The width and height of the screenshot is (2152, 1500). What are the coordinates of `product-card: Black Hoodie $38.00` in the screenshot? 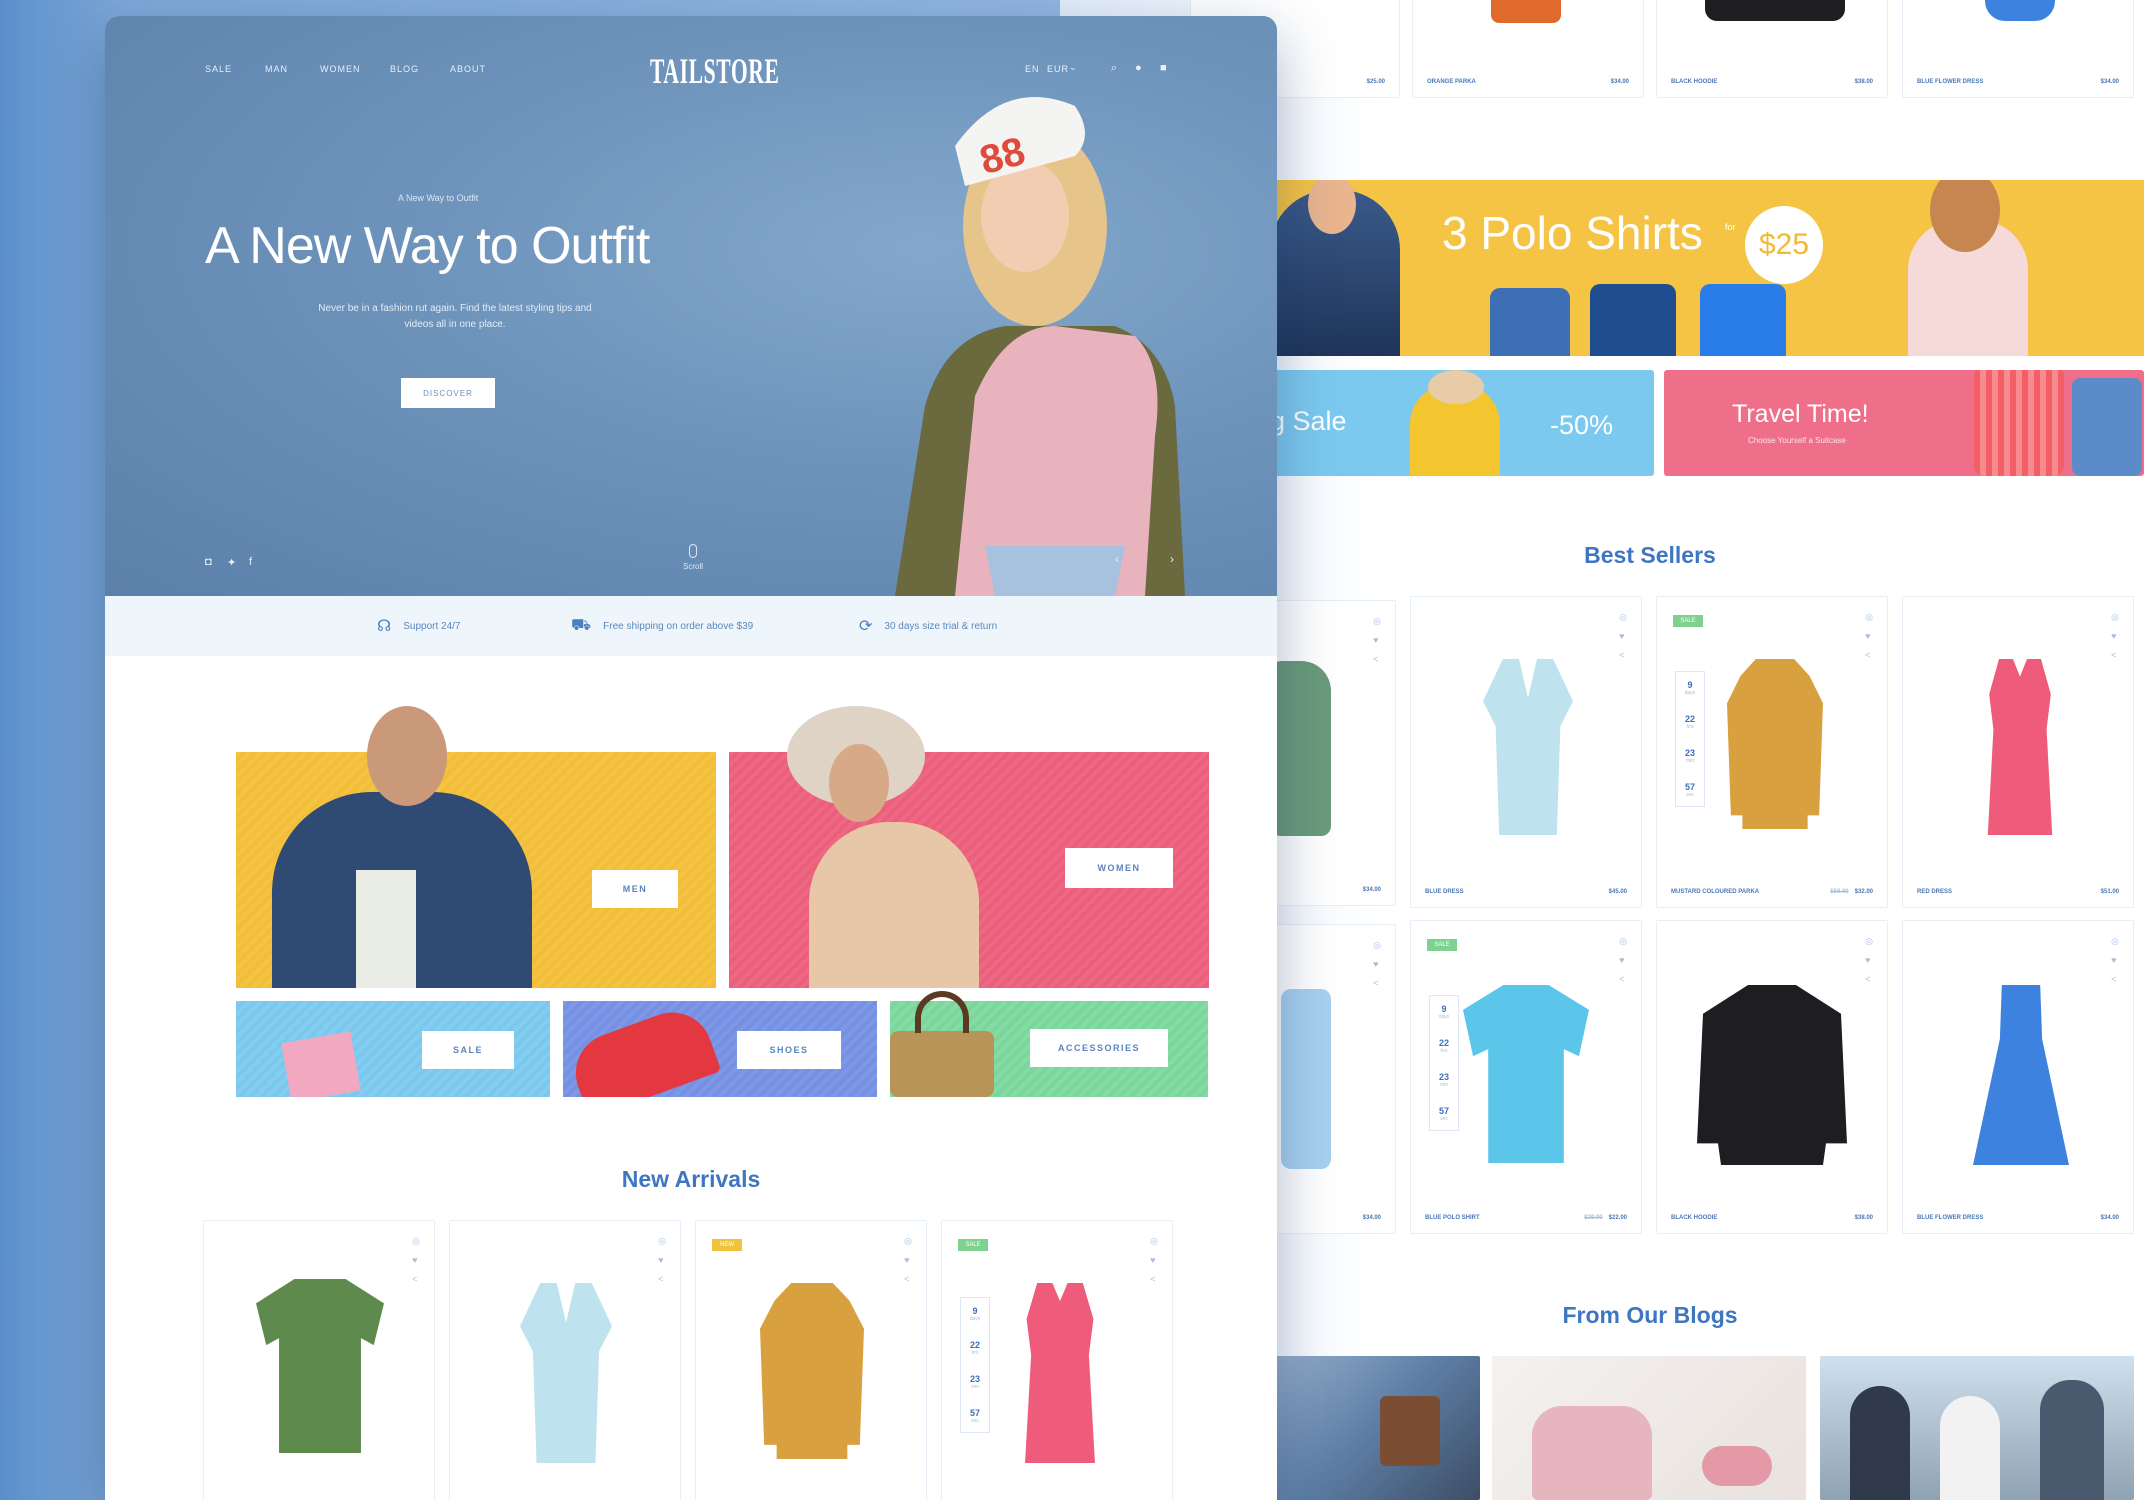 It's located at (1772, 49).